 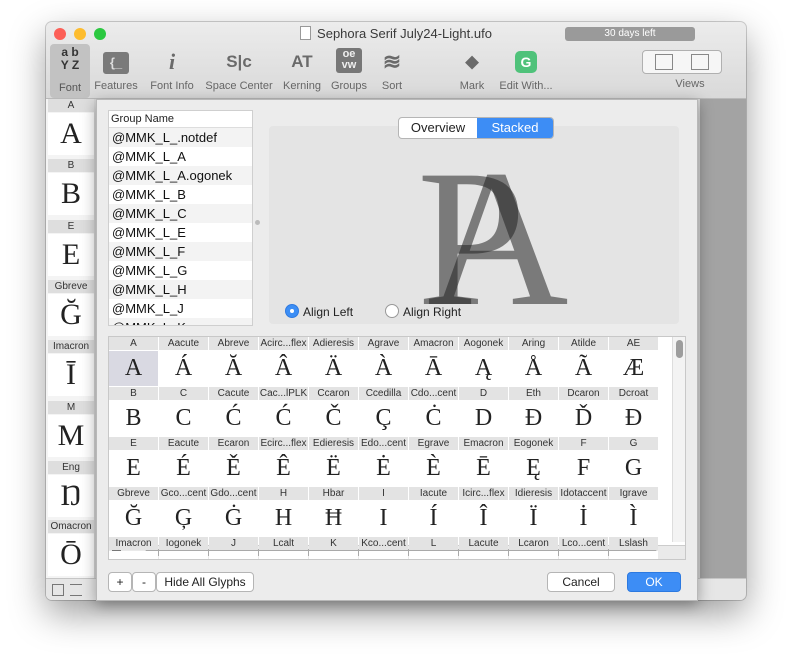 What do you see at coordinates (483, 468) in the screenshot?
I see `glyph-cell: Ē` at bounding box center [483, 468].